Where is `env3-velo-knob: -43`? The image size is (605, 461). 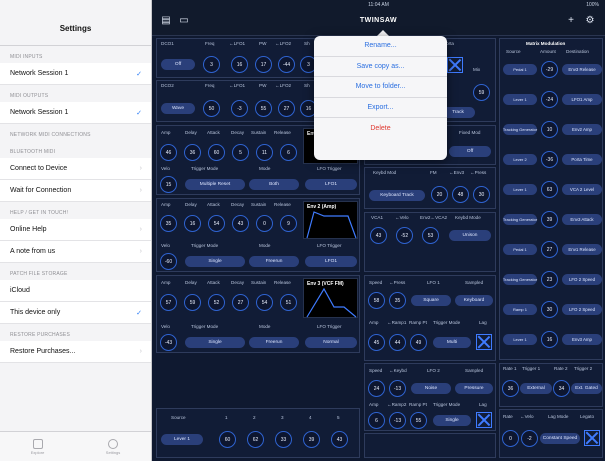
env3-velo-knob: -43 is located at coordinates (168, 342).